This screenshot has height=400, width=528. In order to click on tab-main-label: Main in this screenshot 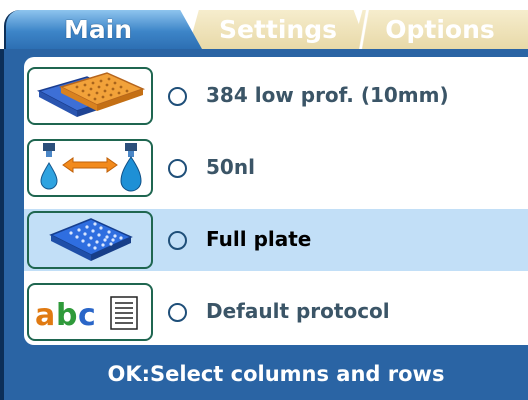, I will do `click(98, 29)`.